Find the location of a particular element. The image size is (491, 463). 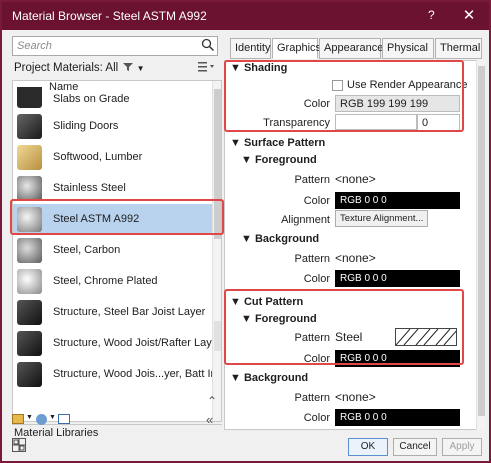

material-name: Structure, Steel Bar Joist Layer is located at coordinates (129, 312).